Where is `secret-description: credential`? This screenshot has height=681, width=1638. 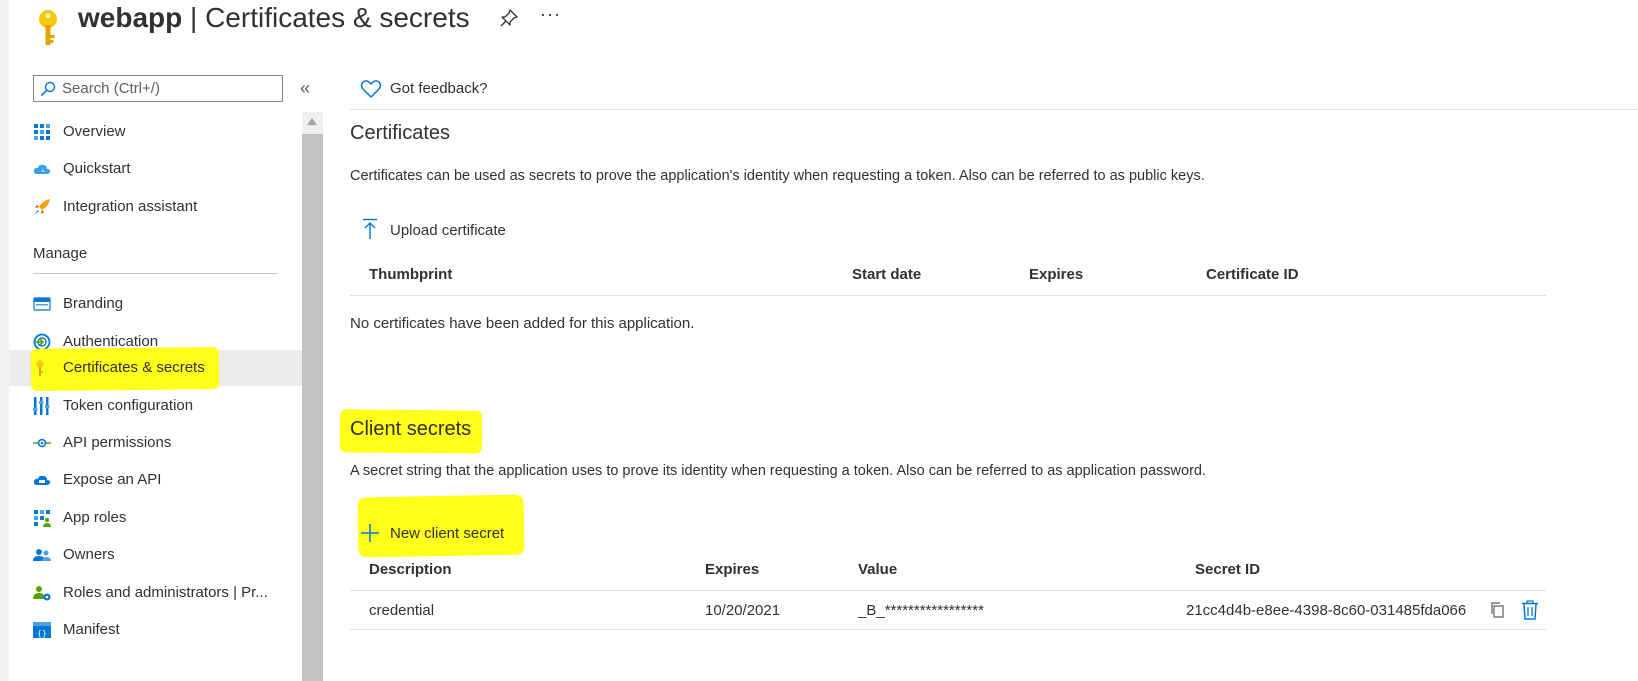
secret-description: credential is located at coordinates (402, 610).